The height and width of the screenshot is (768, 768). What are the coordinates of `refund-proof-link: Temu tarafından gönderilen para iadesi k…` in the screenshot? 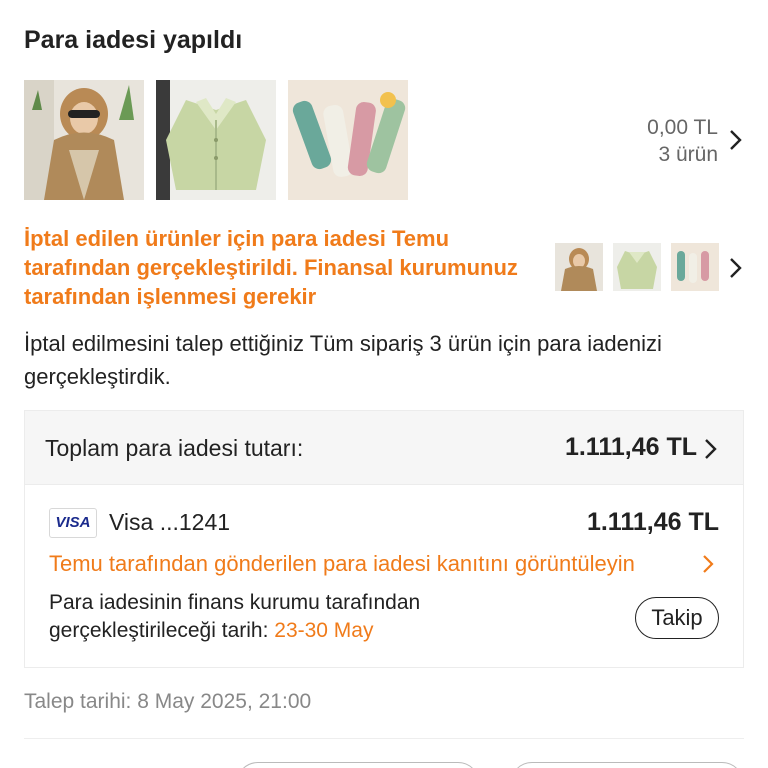 It's located at (342, 564).